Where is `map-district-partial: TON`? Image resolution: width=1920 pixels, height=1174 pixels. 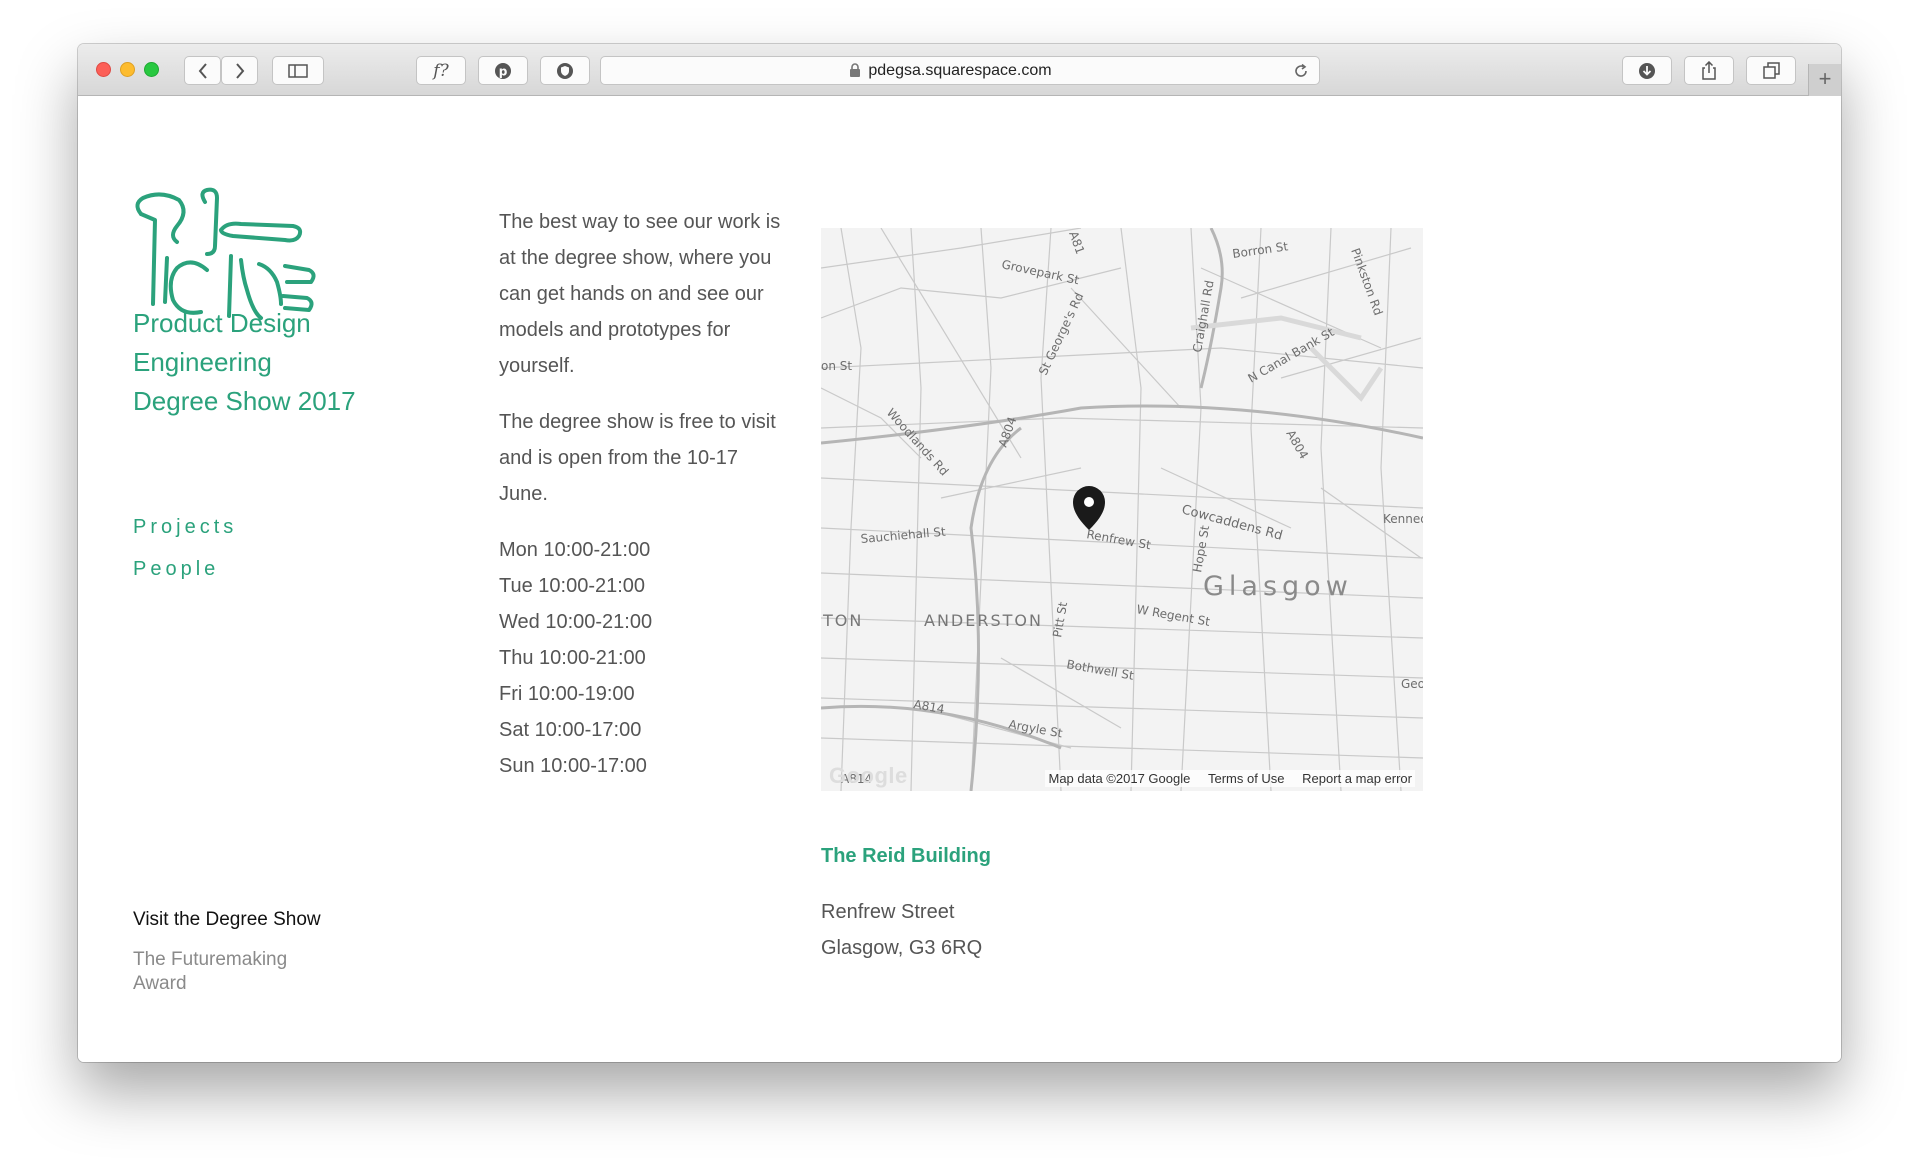 map-district-partial: TON is located at coordinates (842, 620).